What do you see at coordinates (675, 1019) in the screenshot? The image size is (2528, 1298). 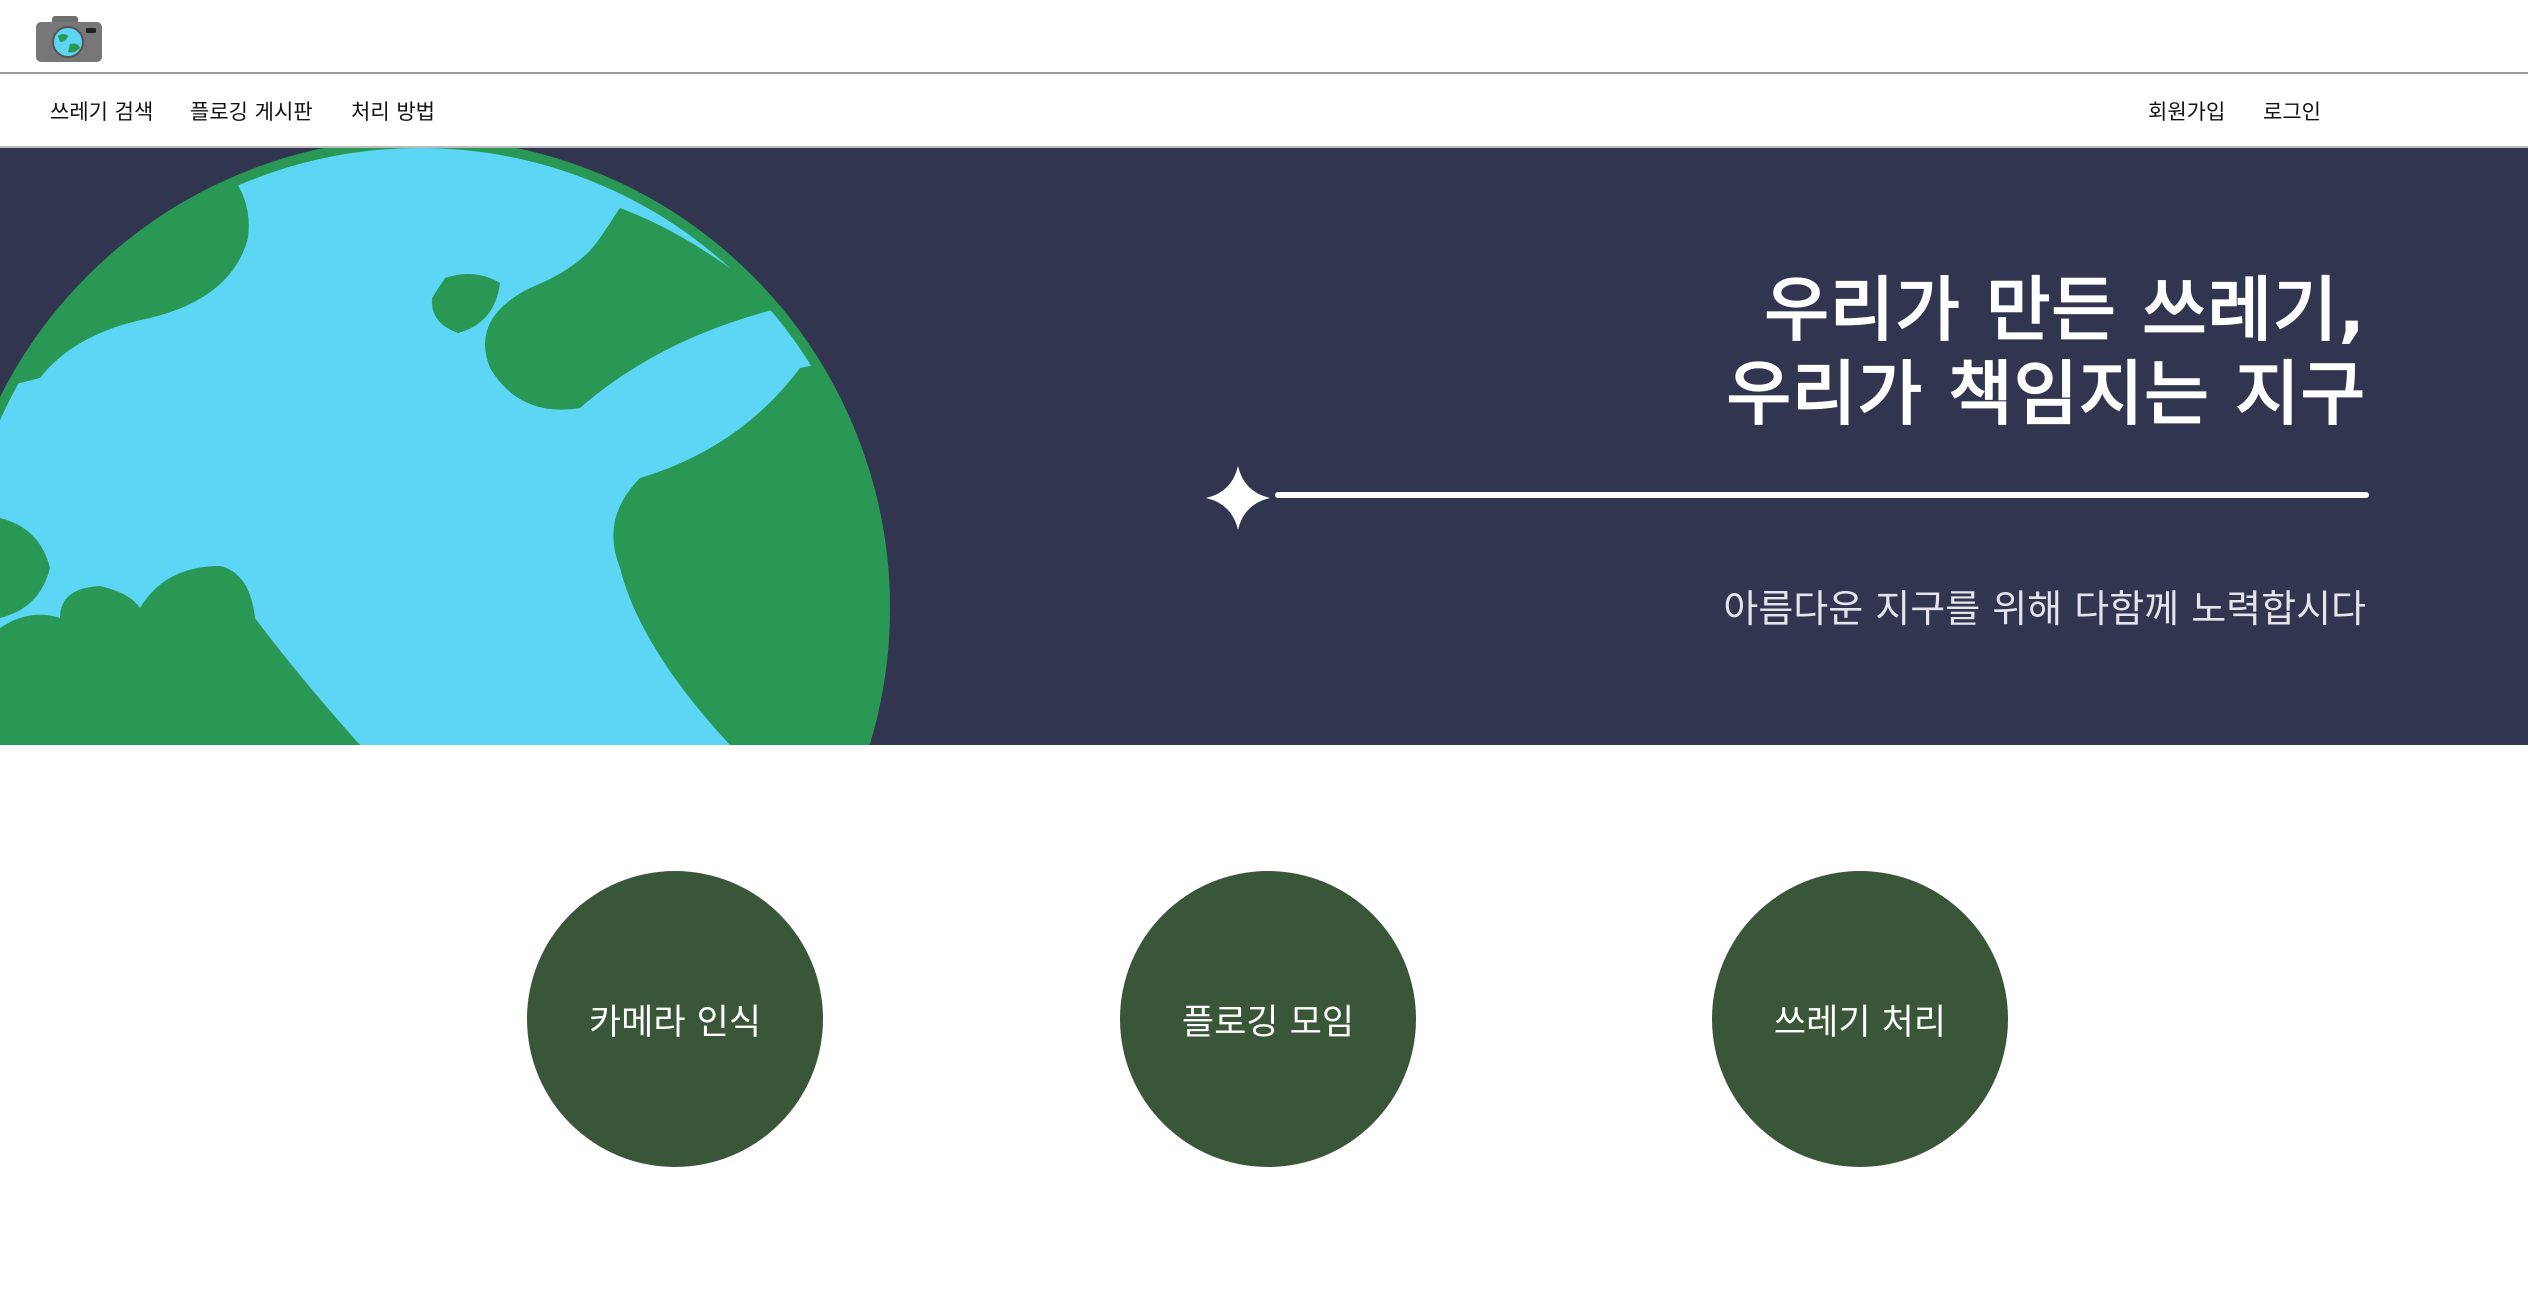 I see `feature-camera-recognition-button: 카메라 인식` at bounding box center [675, 1019].